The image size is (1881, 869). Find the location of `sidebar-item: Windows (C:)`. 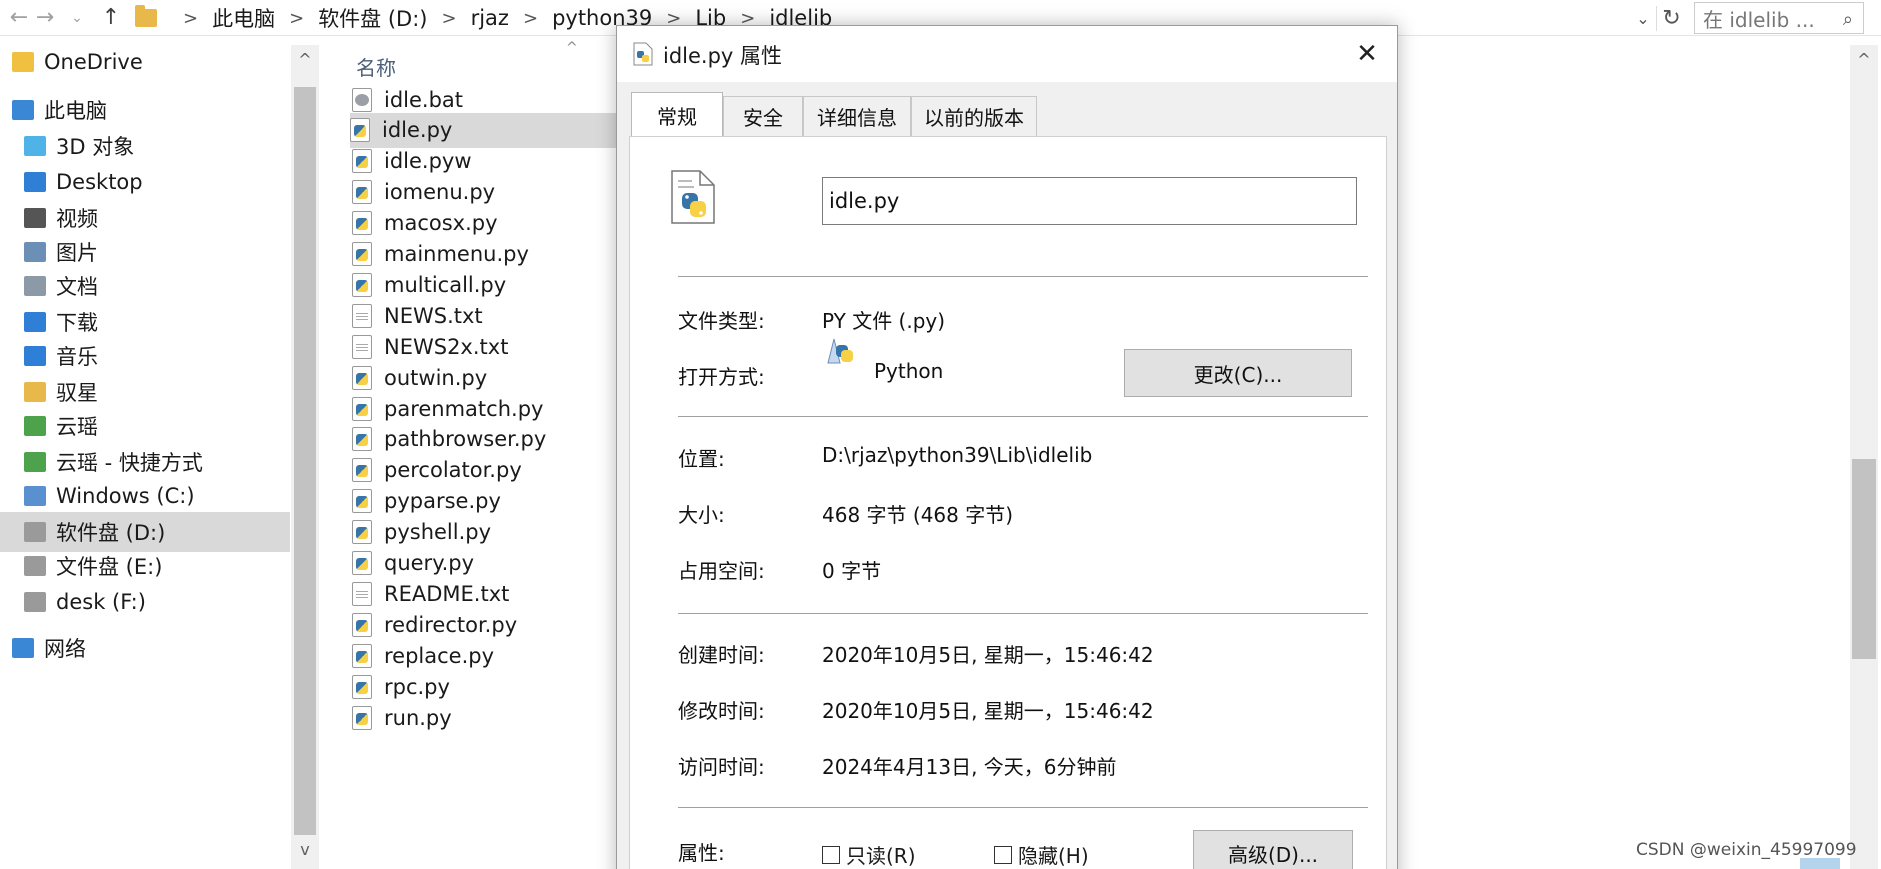

sidebar-item: Windows (C:) is located at coordinates (145, 496).